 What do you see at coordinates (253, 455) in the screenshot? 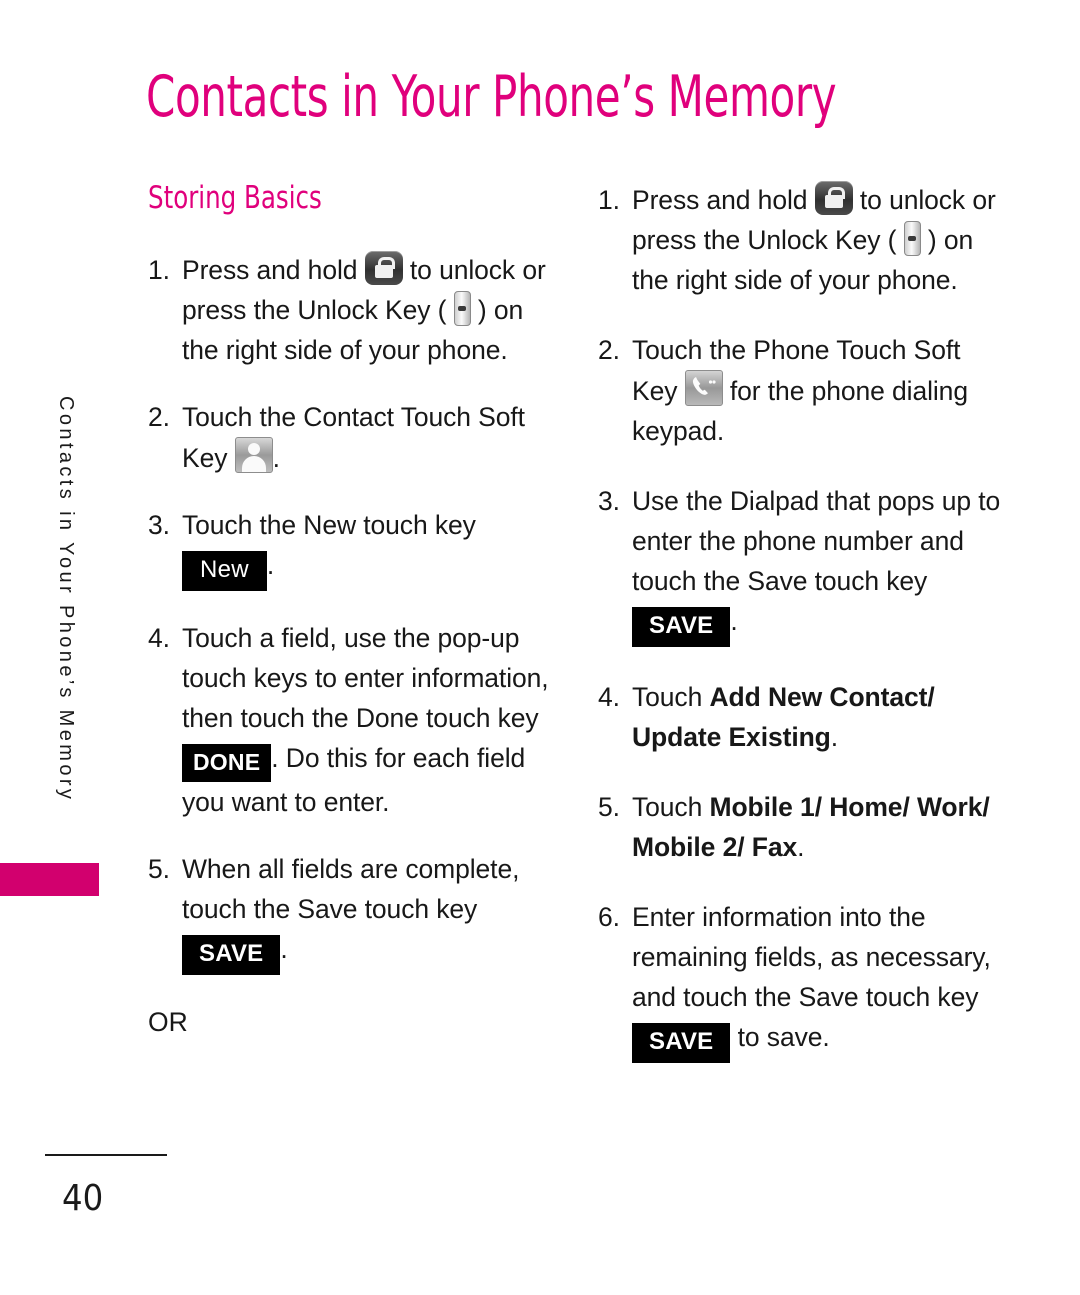
I see `contact-icon` at bounding box center [253, 455].